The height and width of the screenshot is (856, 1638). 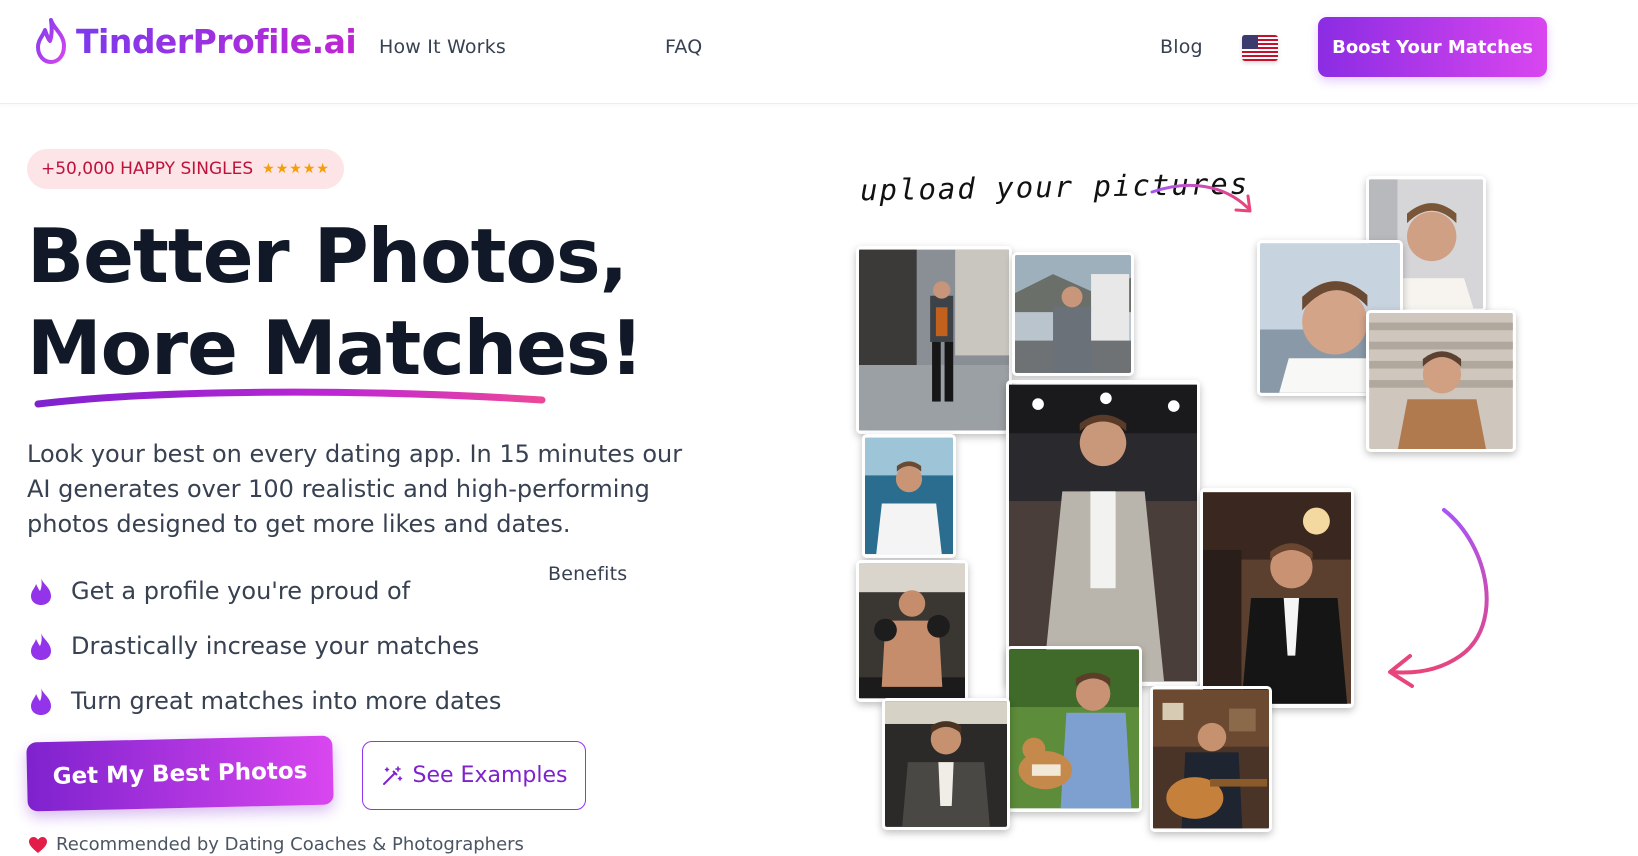 I want to click on heart-icon, so click(x=38, y=844).